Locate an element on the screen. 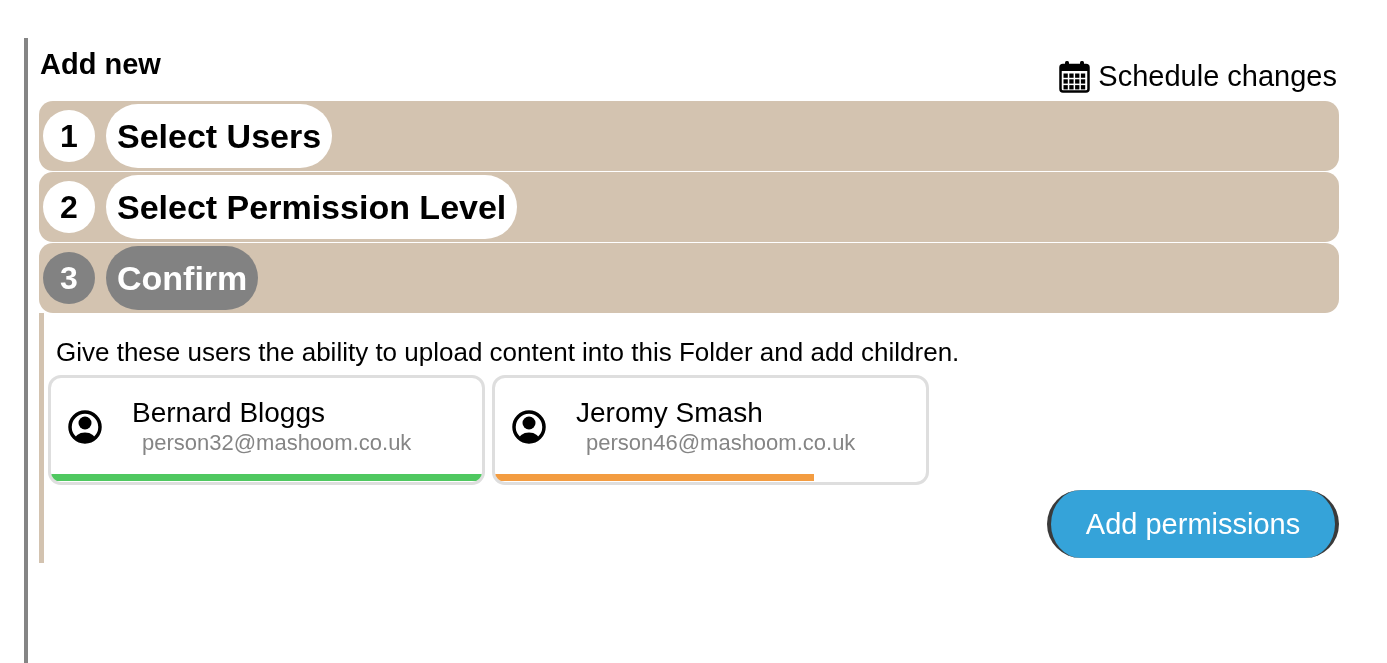 This screenshot has width=1387, height=663. step-row: 1 Select Users is located at coordinates (689, 136).